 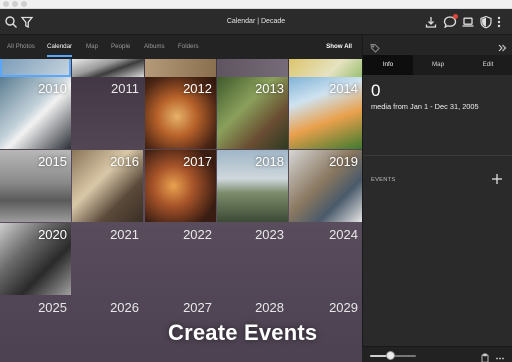 What do you see at coordinates (180, 113) in the screenshot?
I see `year-cell: 2012` at bounding box center [180, 113].